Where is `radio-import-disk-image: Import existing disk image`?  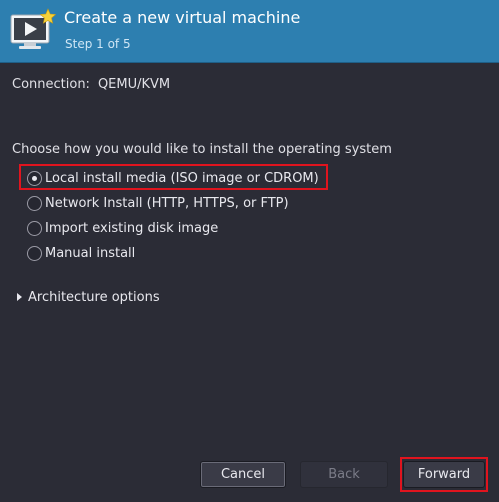 radio-import-disk-image: Import existing disk image is located at coordinates (122, 228).